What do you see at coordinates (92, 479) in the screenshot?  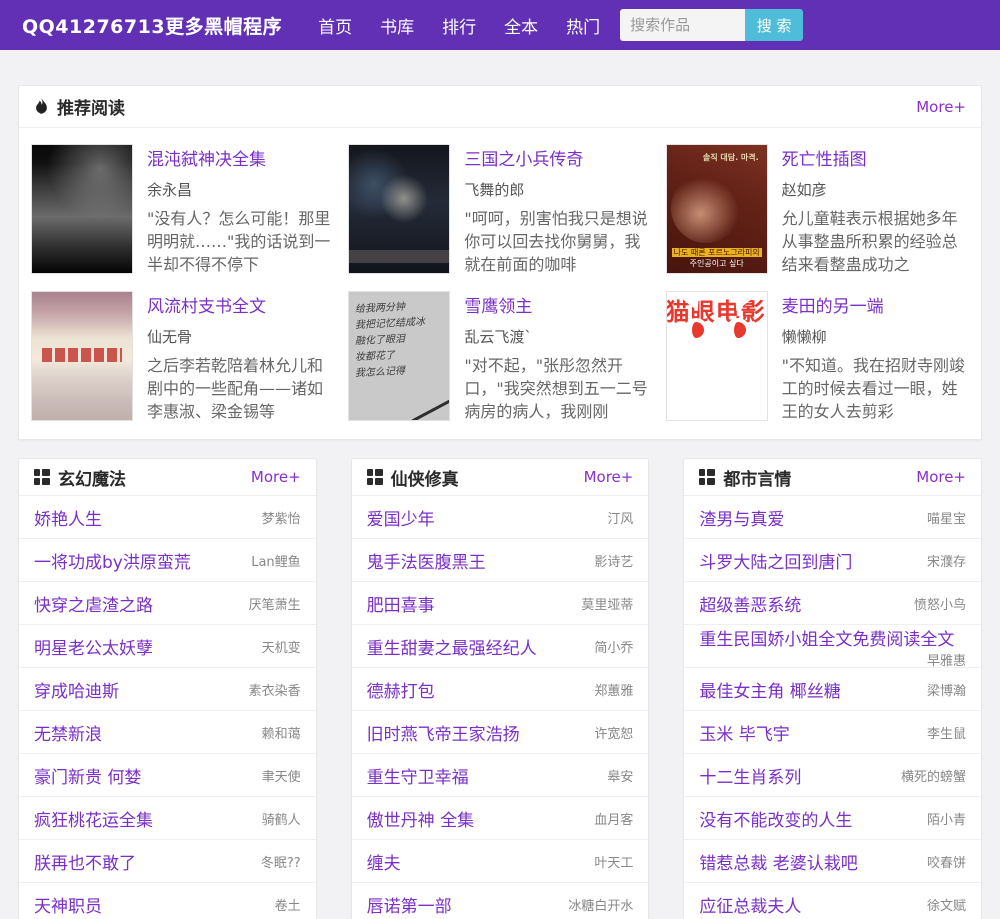 I see `category-title: 玄幻魔法` at bounding box center [92, 479].